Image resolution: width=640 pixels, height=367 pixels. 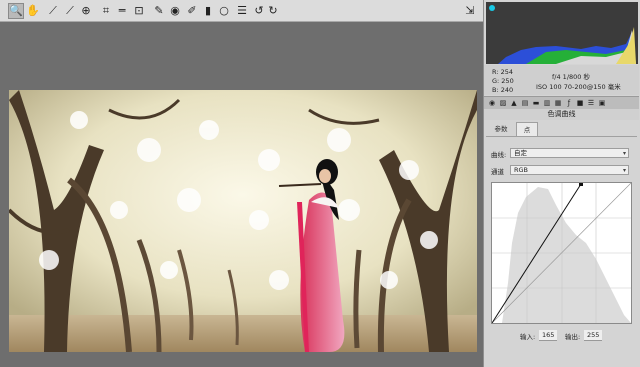 What do you see at coordinates (569, 103) in the screenshot?
I see `fx-panel-icon: ƒ` at bounding box center [569, 103].